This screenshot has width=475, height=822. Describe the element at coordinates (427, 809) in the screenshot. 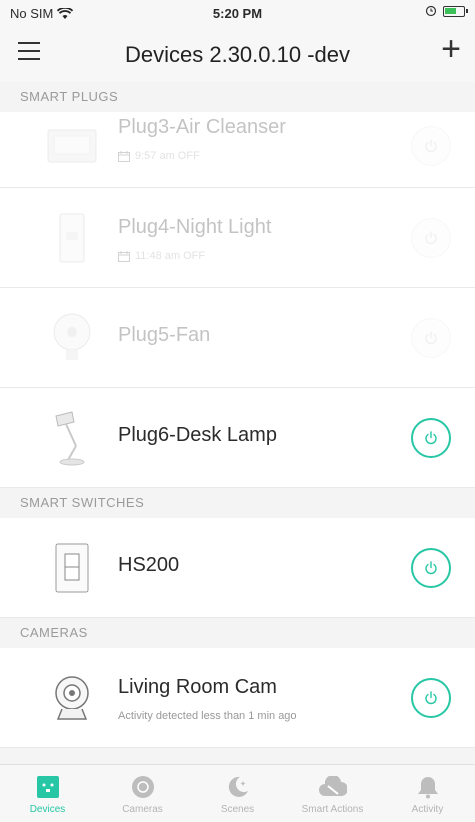

I see `tab-label: Activity` at that location.